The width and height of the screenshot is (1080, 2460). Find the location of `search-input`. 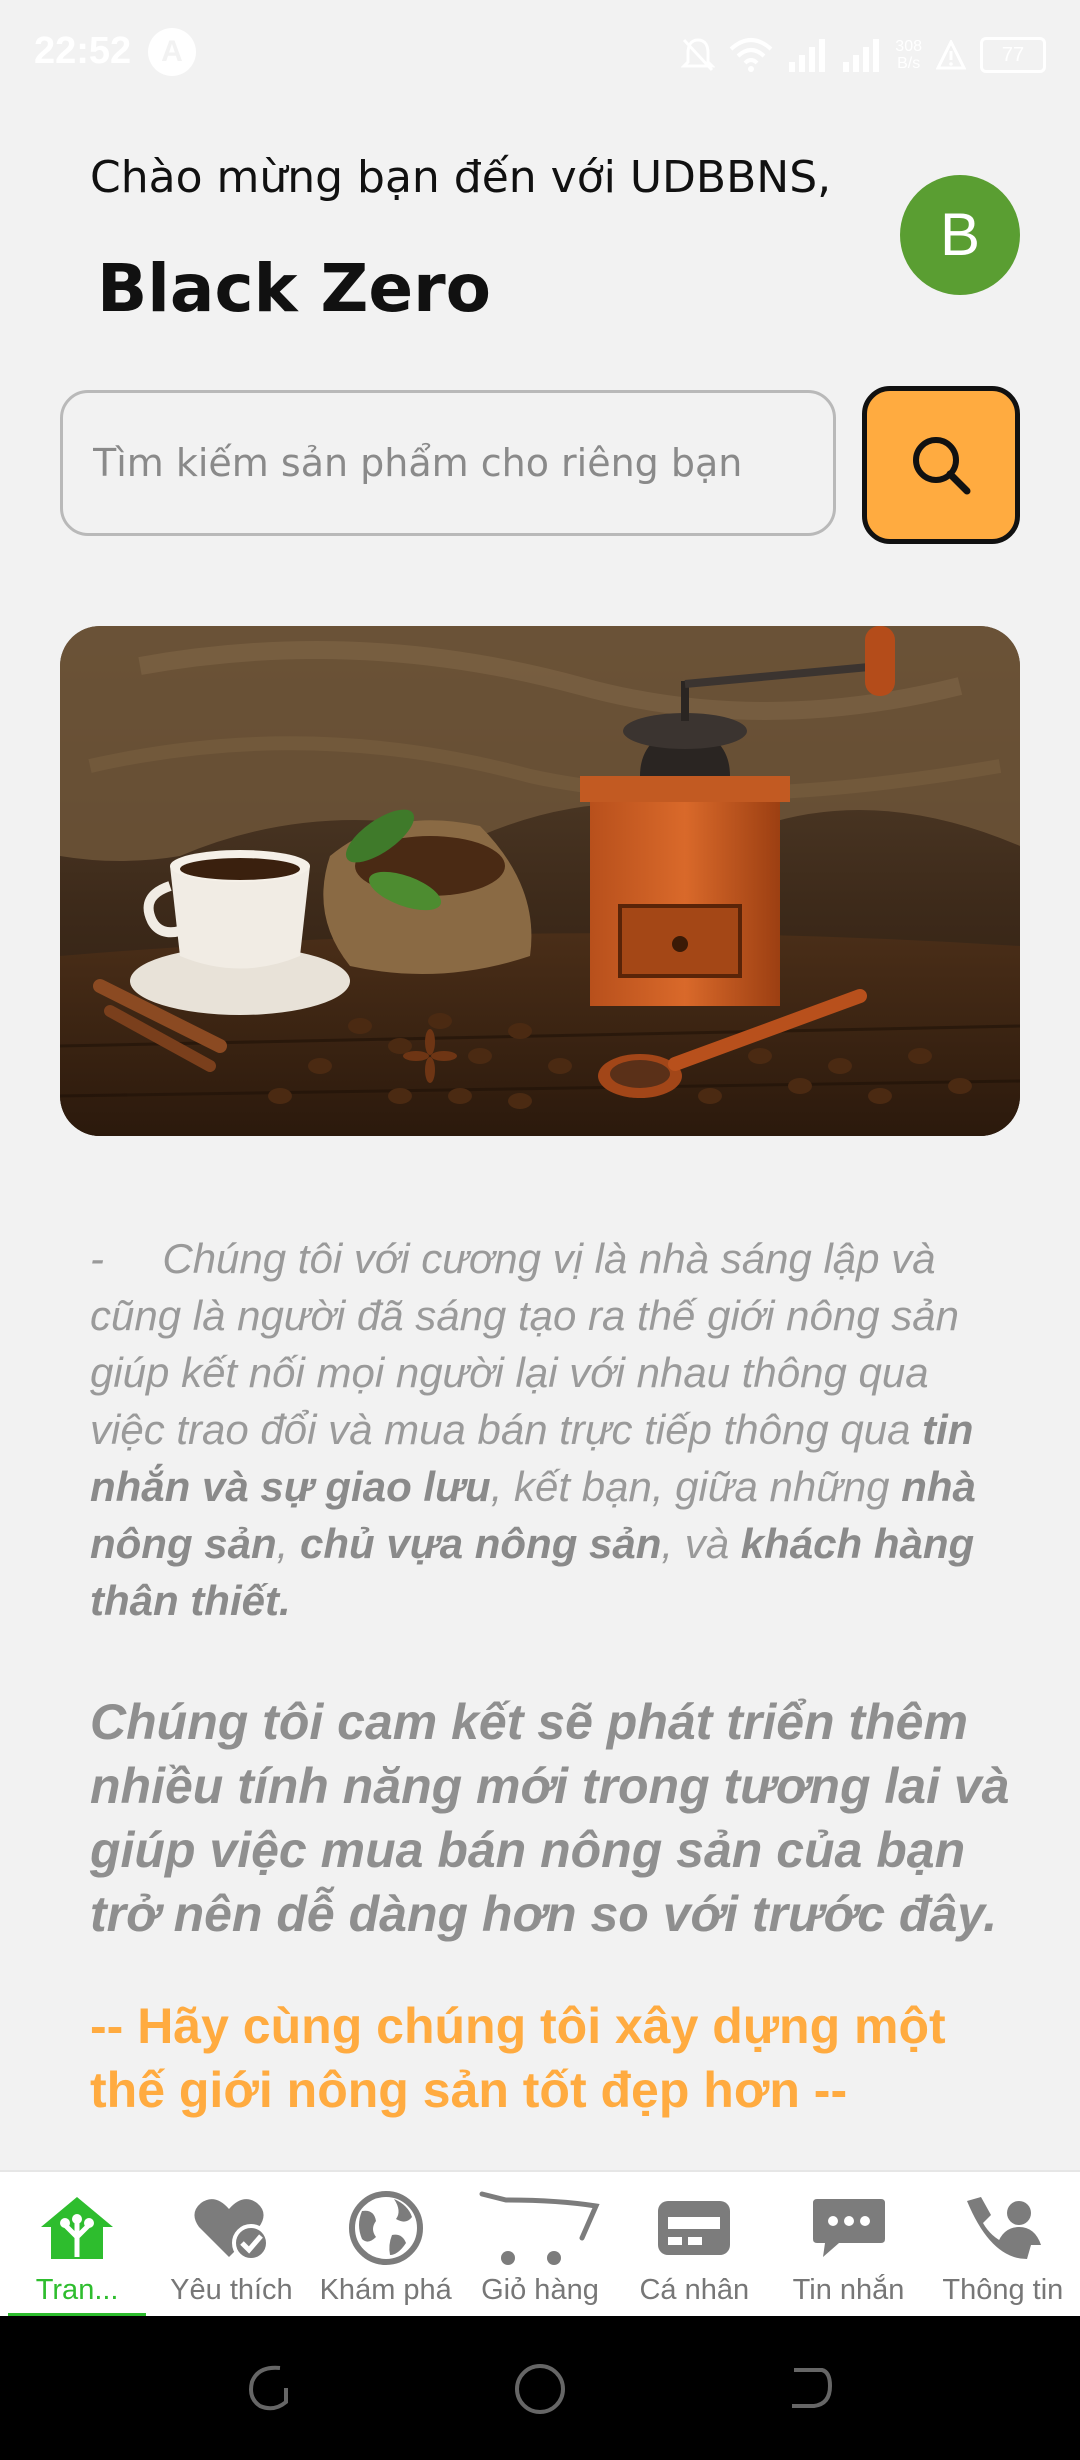

search-input is located at coordinates (448, 463).